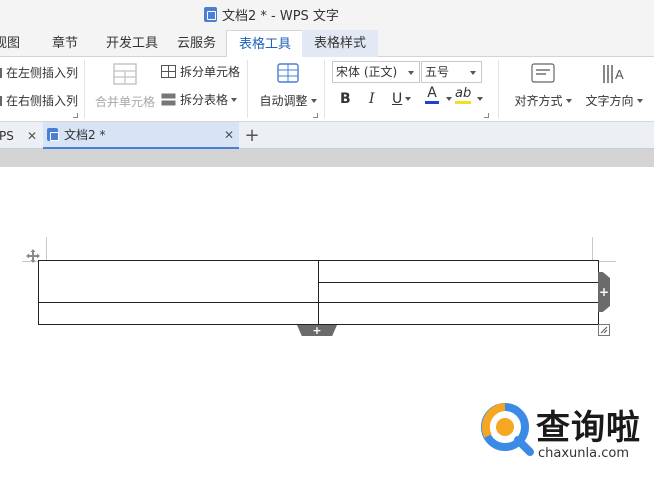 The image size is (654, 484). What do you see at coordinates (619, 74) in the screenshot?
I see `svg-text: A` at bounding box center [619, 74].